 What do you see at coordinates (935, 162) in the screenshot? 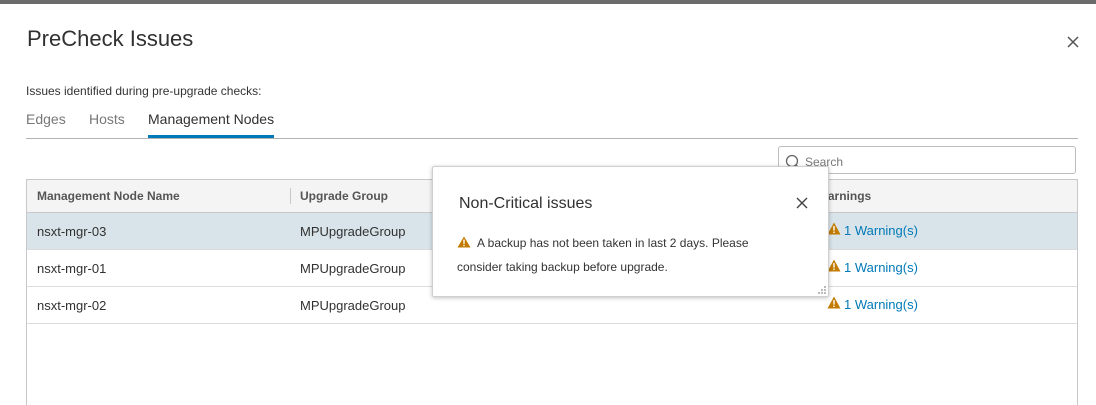
I see `search-input` at bounding box center [935, 162].